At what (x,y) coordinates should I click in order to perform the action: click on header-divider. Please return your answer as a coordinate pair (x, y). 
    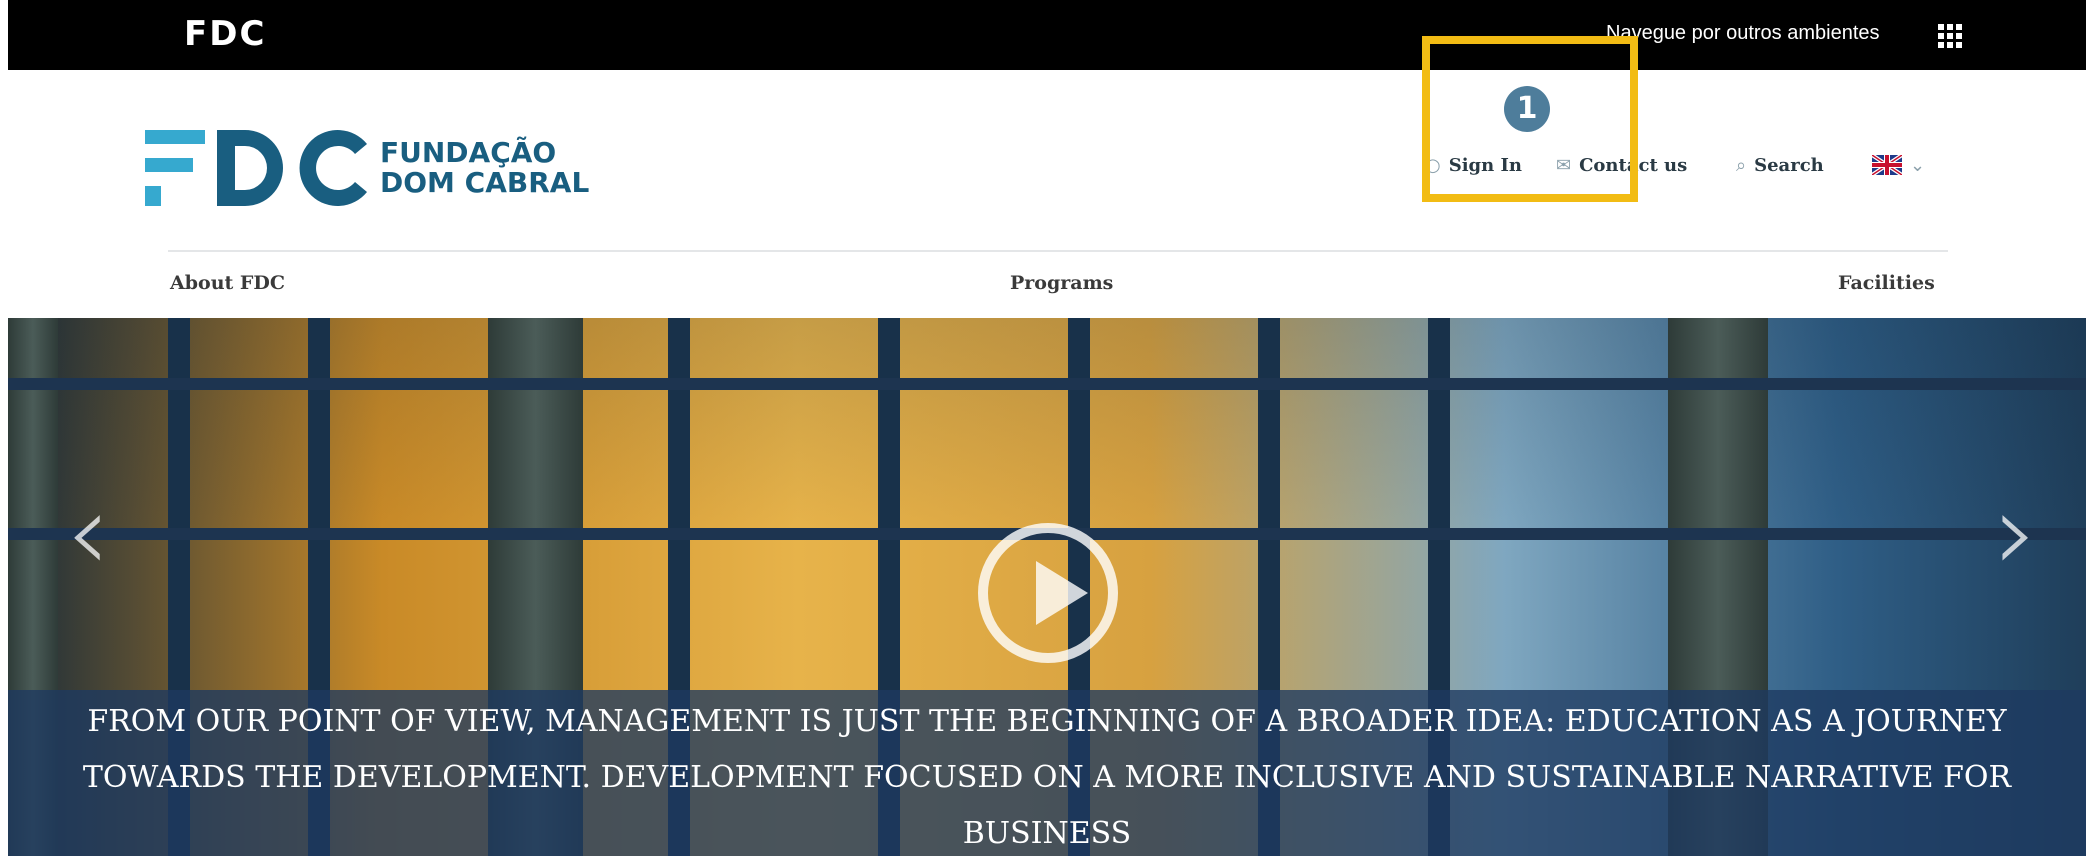
    Looking at the image, I should click on (1058, 251).